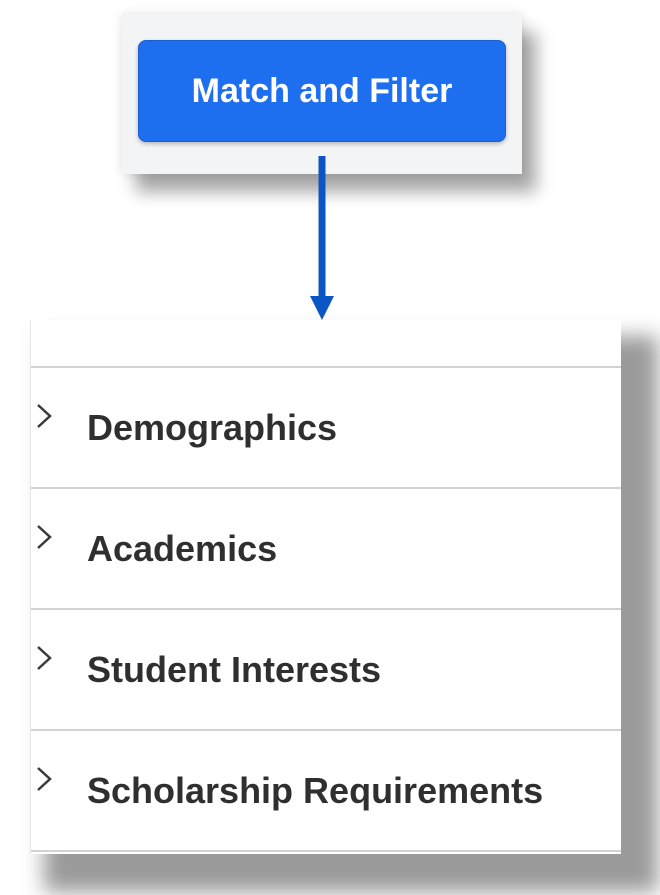 The image size is (660, 895). What do you see at coordinates (326, 549) in the screenshot?
I see `accordion-item-academics: Academics` at bounding box center [326, 549].